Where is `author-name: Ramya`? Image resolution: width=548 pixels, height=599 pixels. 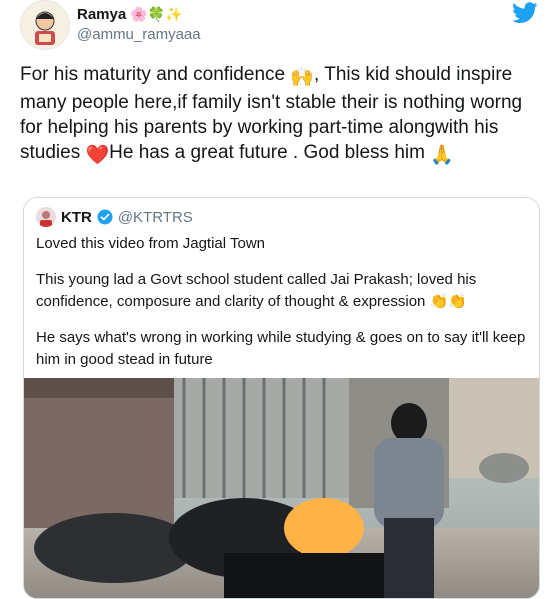 author-name: Ramya is located at coordinates (101, 14).